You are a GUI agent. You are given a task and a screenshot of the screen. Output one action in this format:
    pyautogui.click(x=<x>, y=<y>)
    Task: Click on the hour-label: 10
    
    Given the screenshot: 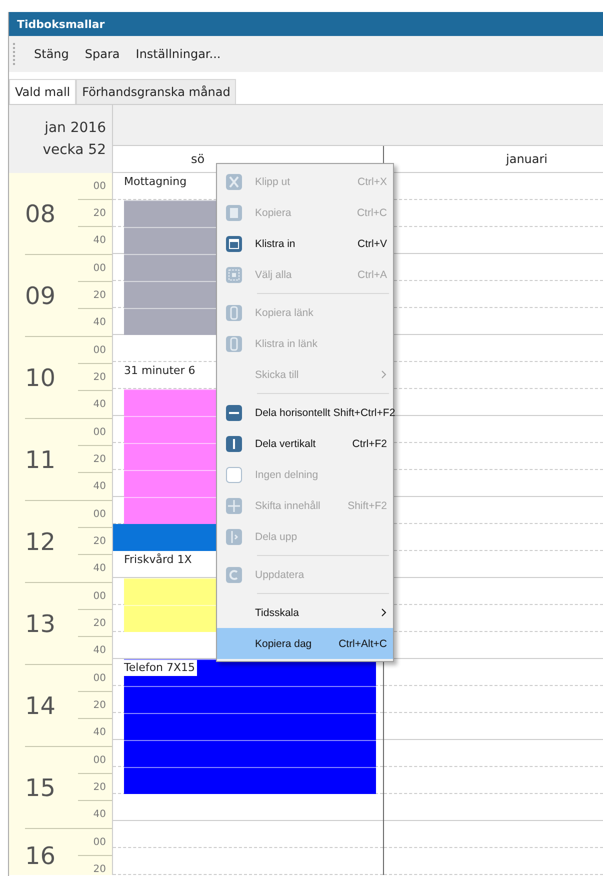 What is the action you would take?
    pyautogui.click(x=41, y=378)
    